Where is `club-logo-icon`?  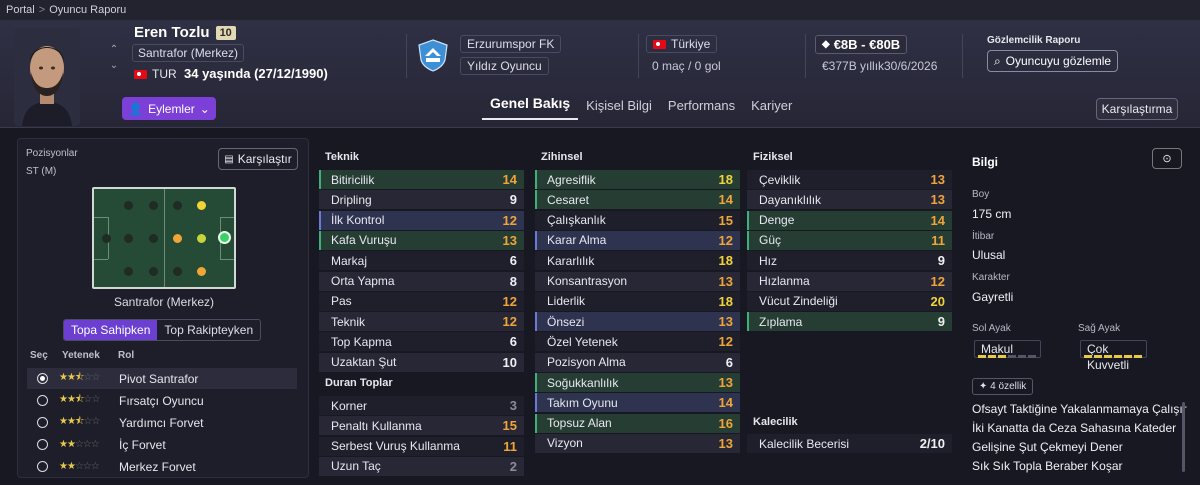 club-logo-icon is located at coordinates (433, 55).